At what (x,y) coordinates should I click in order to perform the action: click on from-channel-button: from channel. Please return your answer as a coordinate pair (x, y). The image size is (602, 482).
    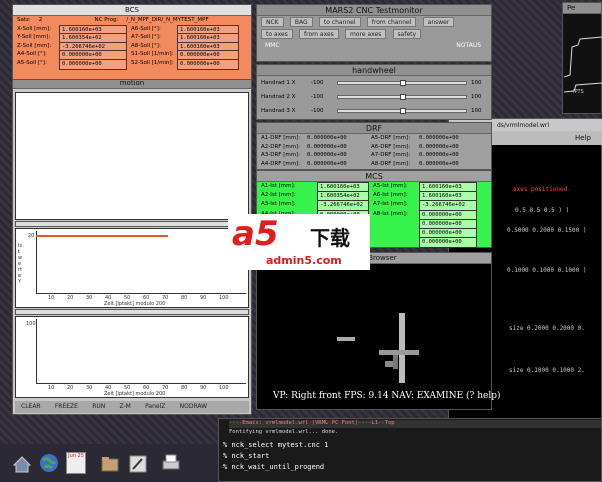
    Looking at the image, I should click on (391, 22).